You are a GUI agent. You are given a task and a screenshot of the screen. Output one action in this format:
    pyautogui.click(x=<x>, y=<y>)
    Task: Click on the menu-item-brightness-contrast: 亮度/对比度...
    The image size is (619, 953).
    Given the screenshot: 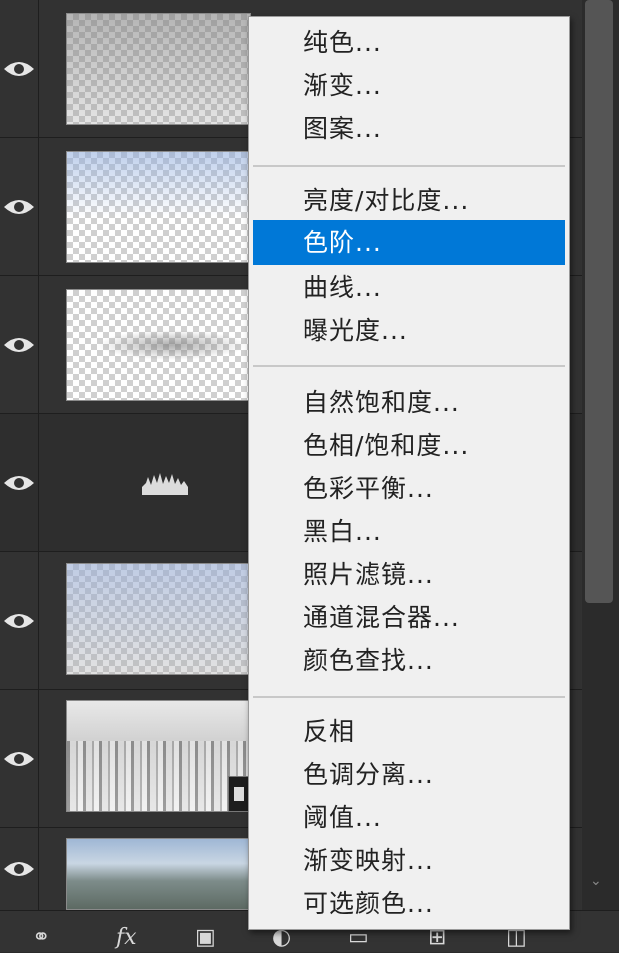 What is the action you would take?
    pyautogui.click(x=409, y=200)
    